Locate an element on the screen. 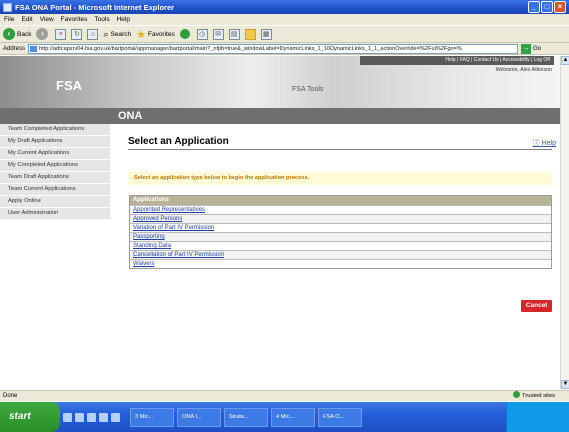  home-button: ⌂ is located at coordinates (93, 34).